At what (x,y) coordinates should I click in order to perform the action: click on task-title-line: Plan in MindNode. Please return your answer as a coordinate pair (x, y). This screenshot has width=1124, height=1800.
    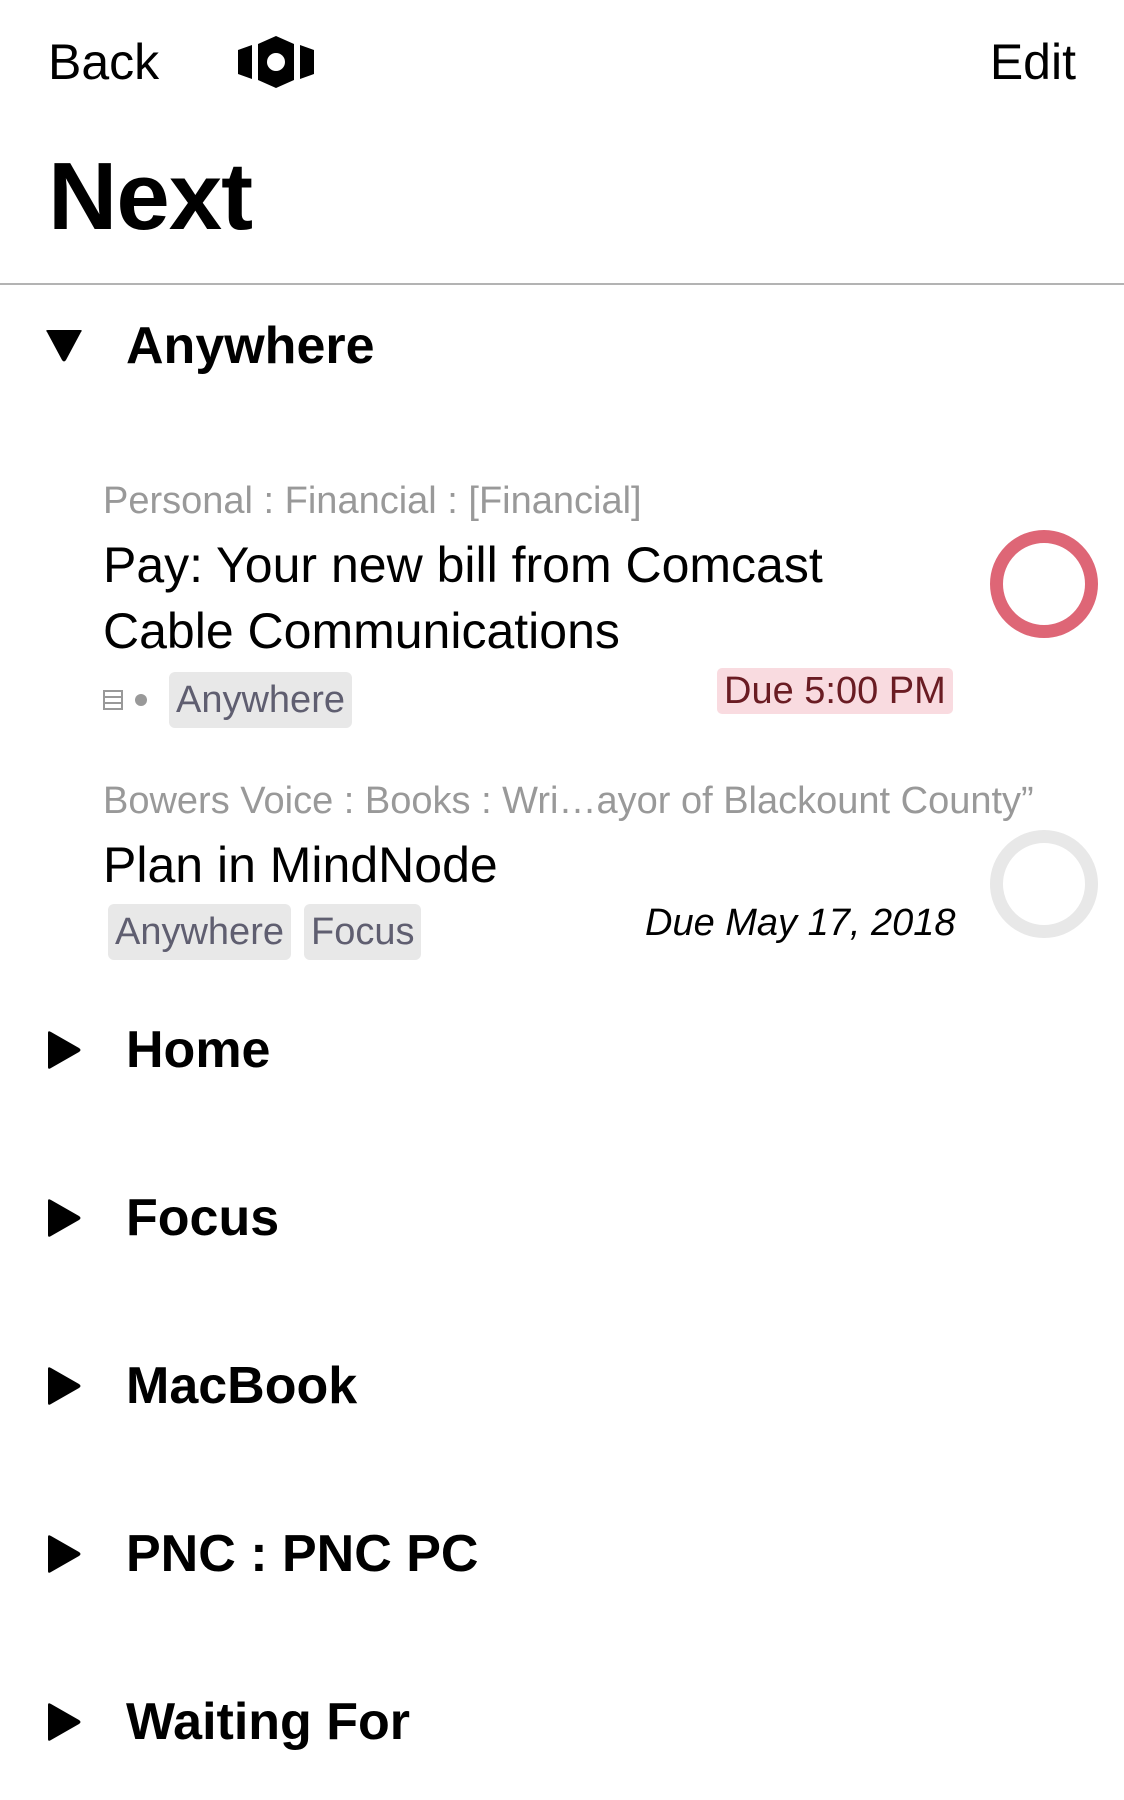
    Looking at the image, I should click on (300, 865).